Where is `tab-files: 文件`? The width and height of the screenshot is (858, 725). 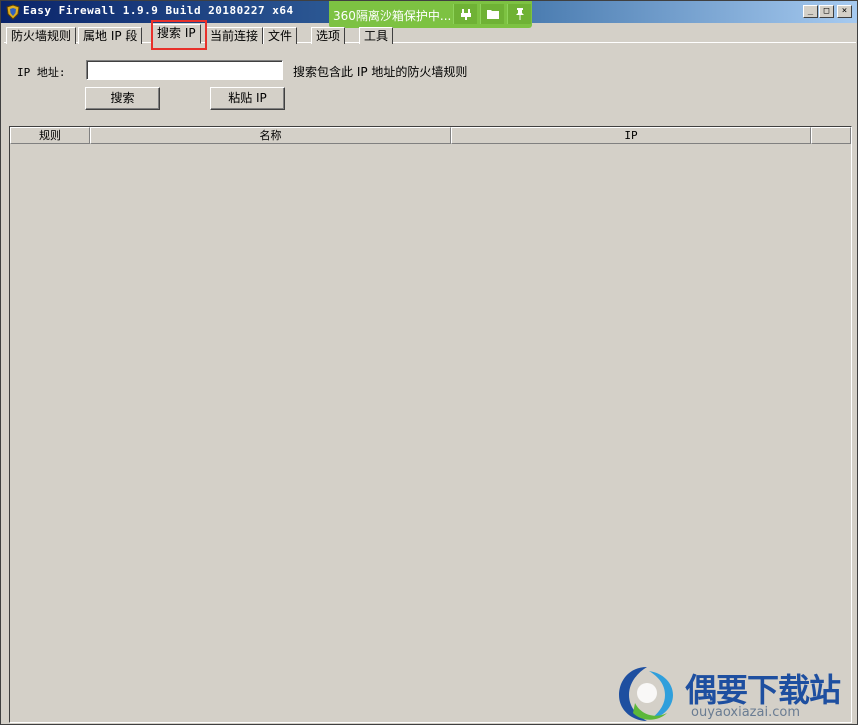 tab-files: 文件 is located at coordinates (280, 35).